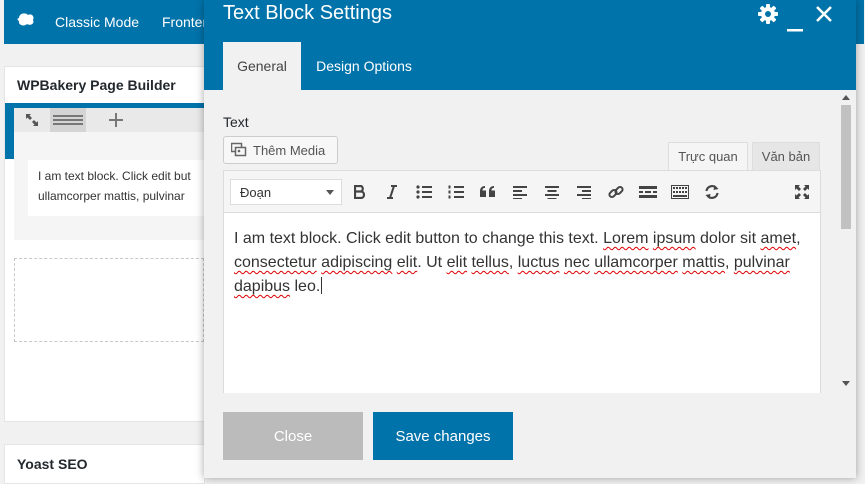 Image resolution: width=865 pixels, height=484 pixels. What do you see at coordinates (236, 122) in the screenshot?
I see `text-field-label: Text` at bounding box center [236, 122].